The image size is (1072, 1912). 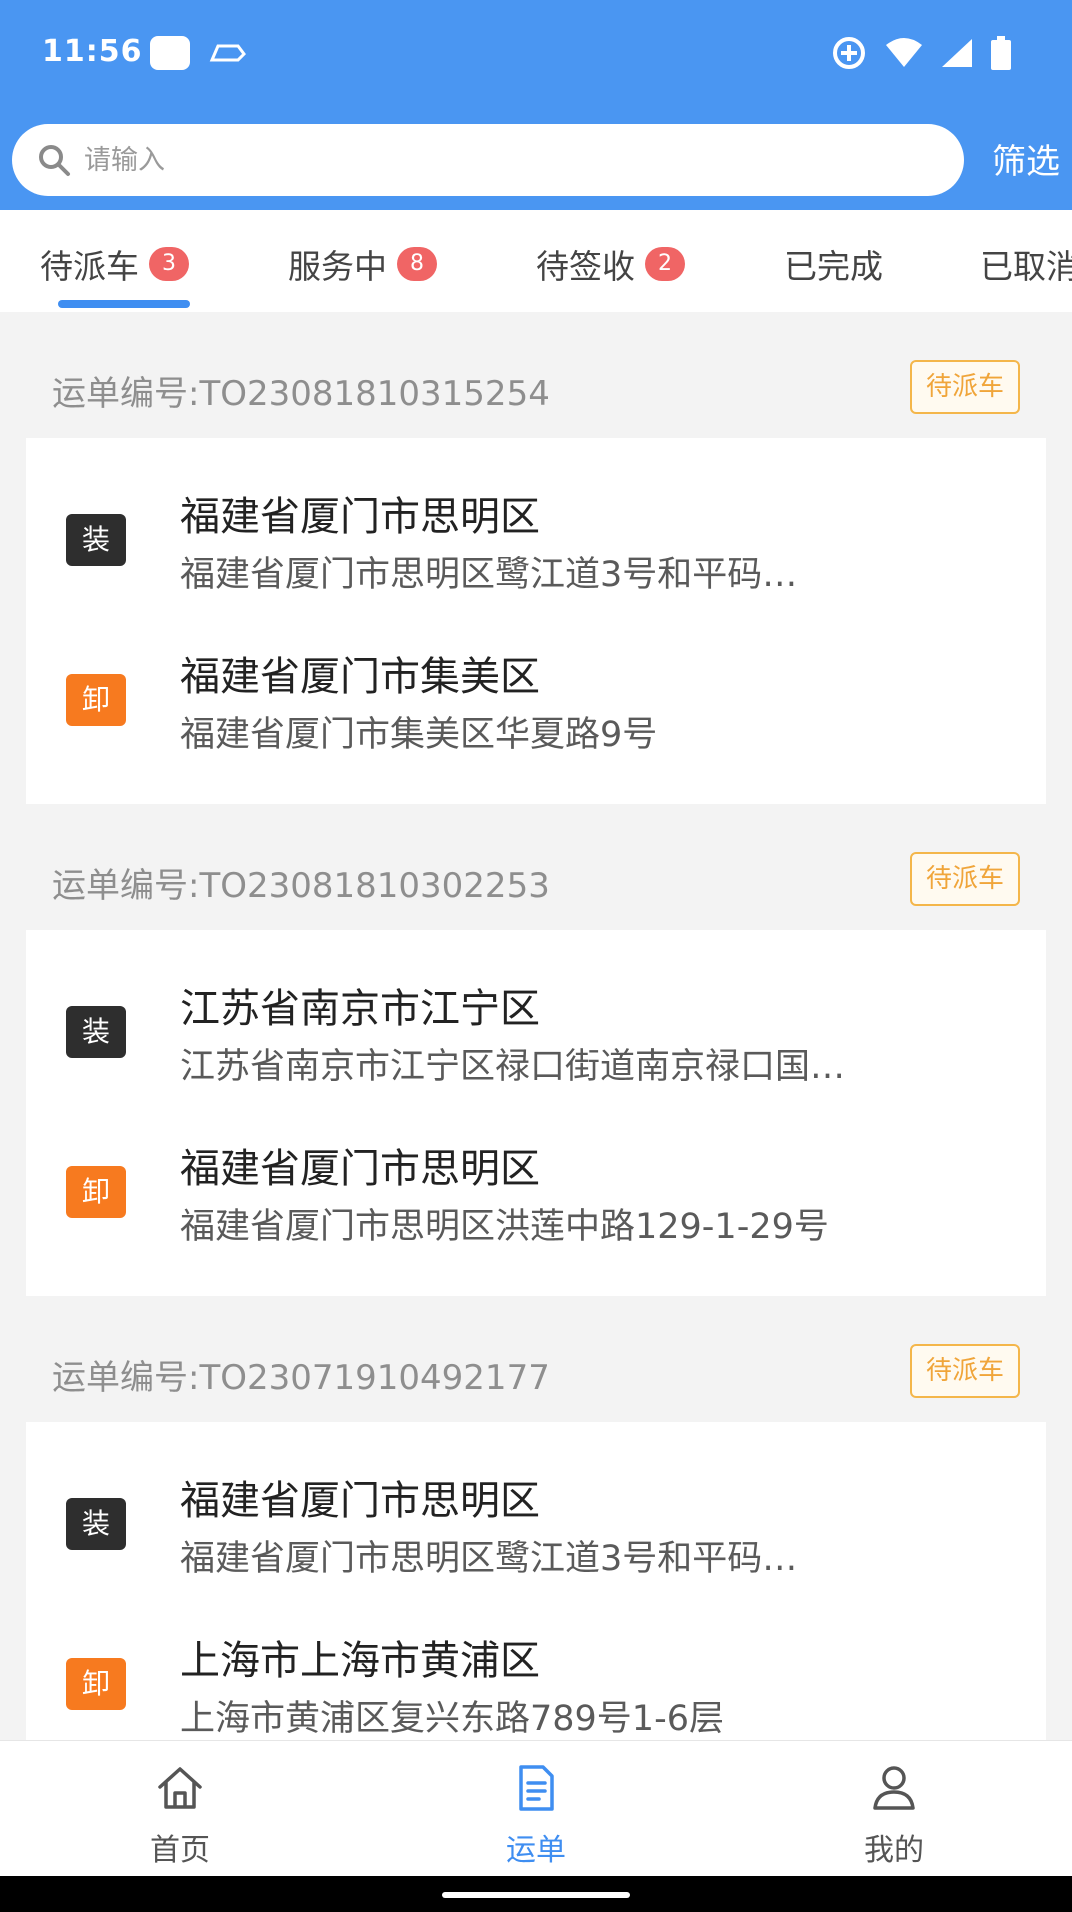 I want to click on order-card-header: 运单编号:TO23071910492177 待派车, so click(x=536, y=1371).